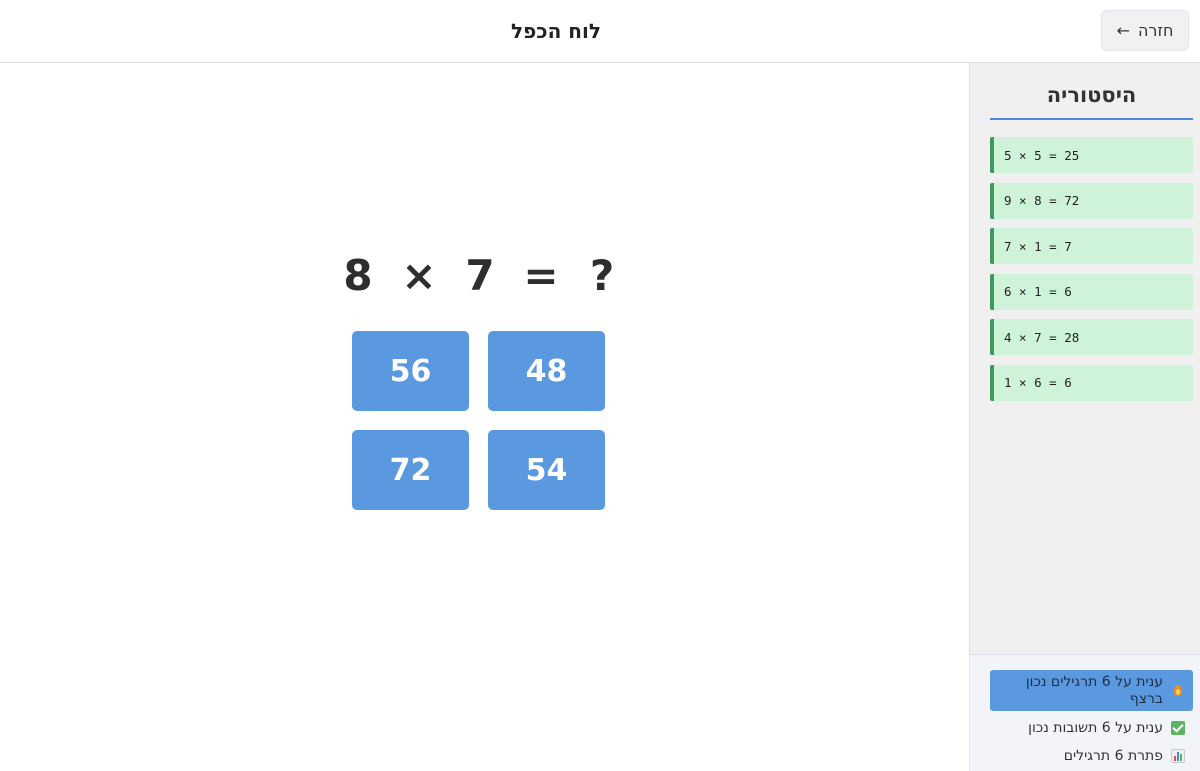 This screenshot has width=1200, height=771. Describe the element at coordinates (1123, 30) in the screenshot. I see `arrow-left-icon: ←` at that location.